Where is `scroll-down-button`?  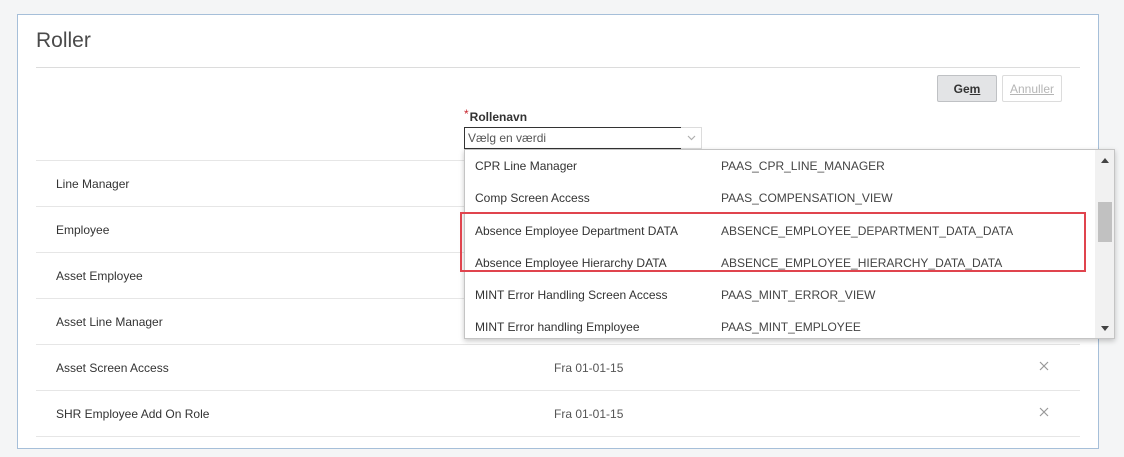
scroll-down-button is located at coordinates (1104, 328).